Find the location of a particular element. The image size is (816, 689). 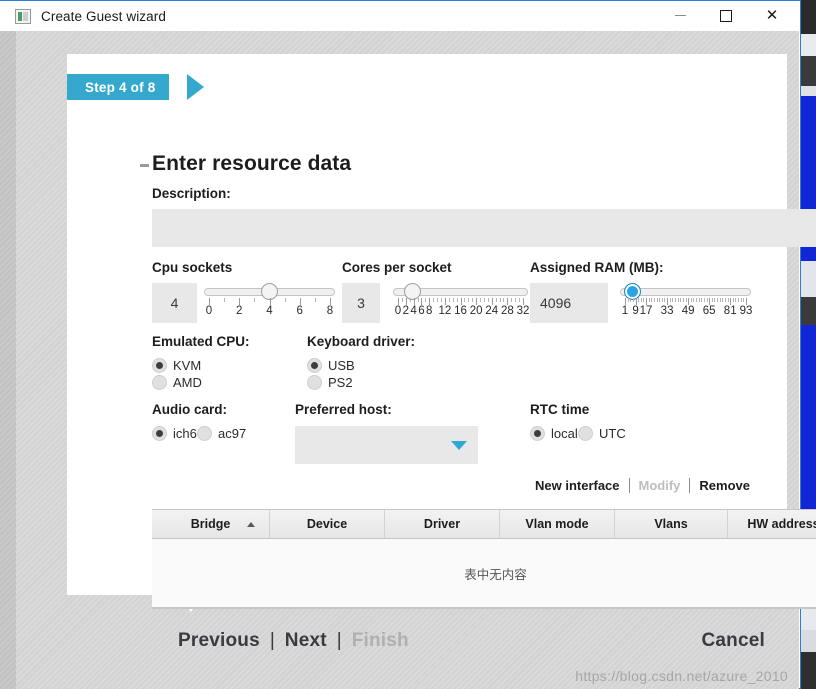

title-bar: Create Guest wizard ✕ is located at coordinates (399, 16).